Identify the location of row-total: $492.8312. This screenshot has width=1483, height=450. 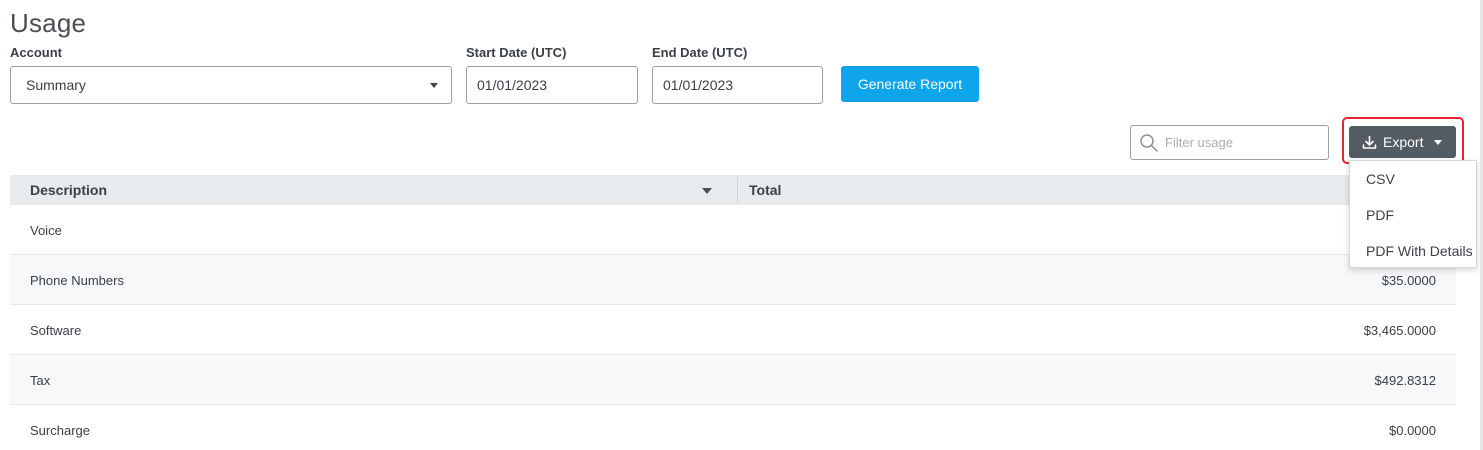
(1405, 380).